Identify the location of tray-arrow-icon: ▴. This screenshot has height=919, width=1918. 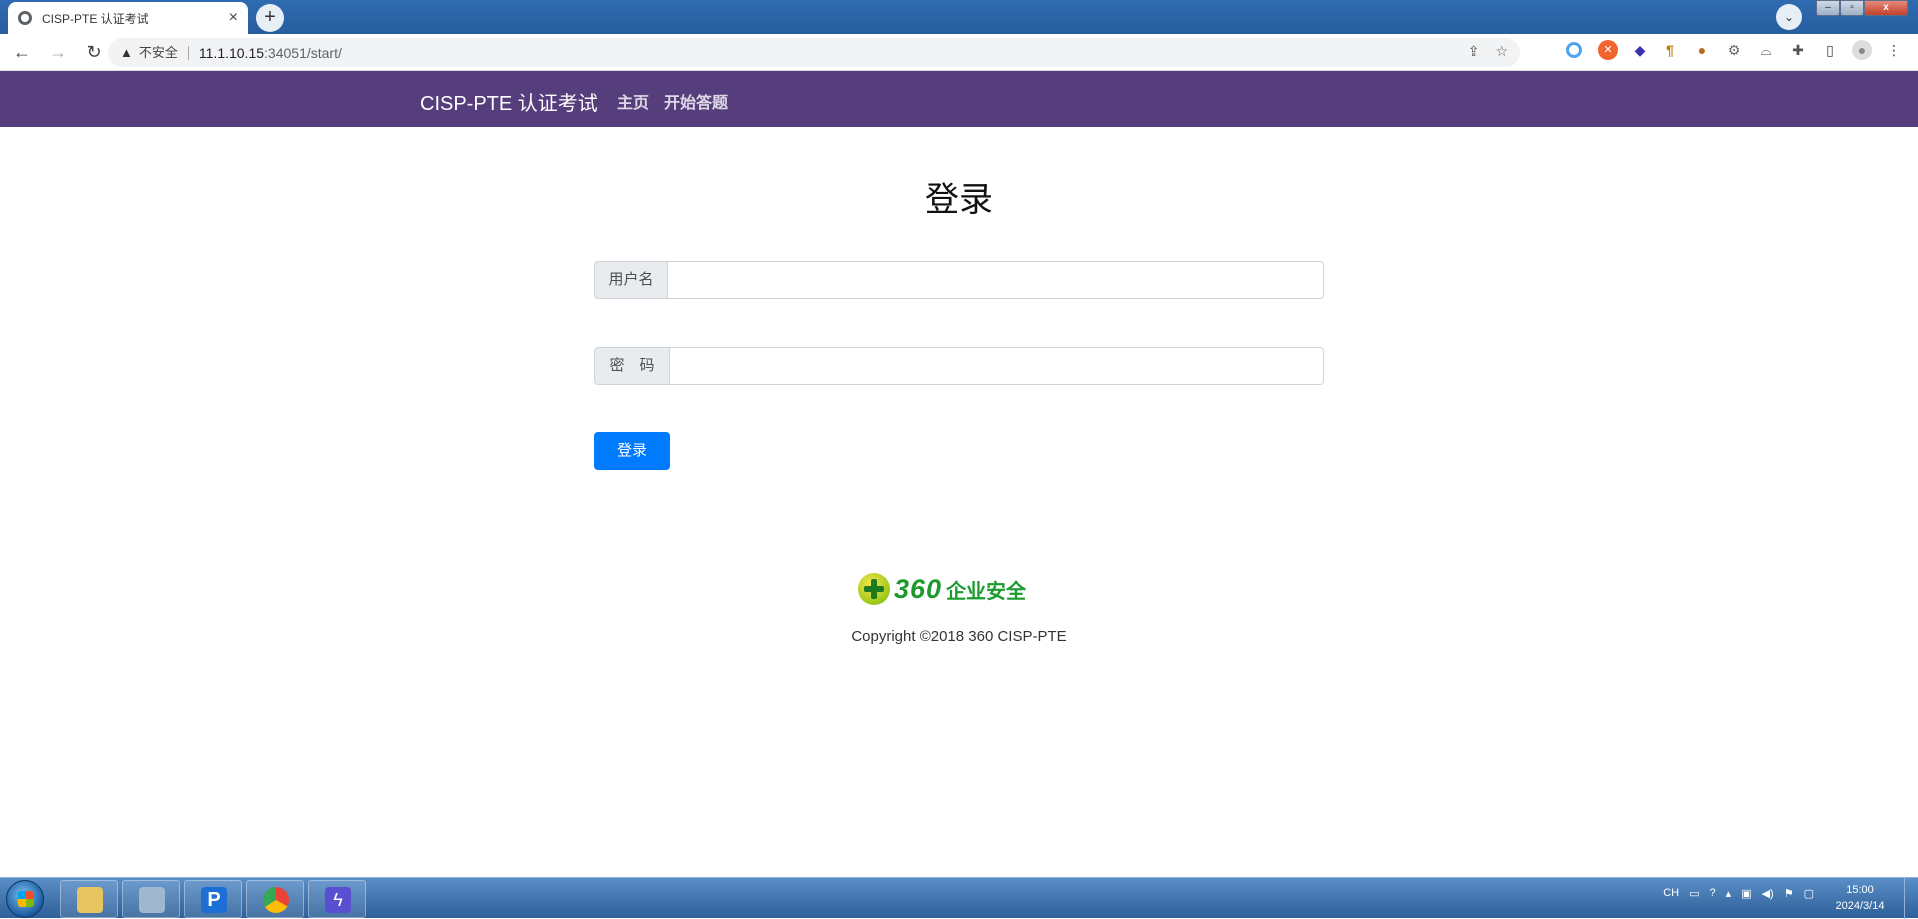
(1729, 893).